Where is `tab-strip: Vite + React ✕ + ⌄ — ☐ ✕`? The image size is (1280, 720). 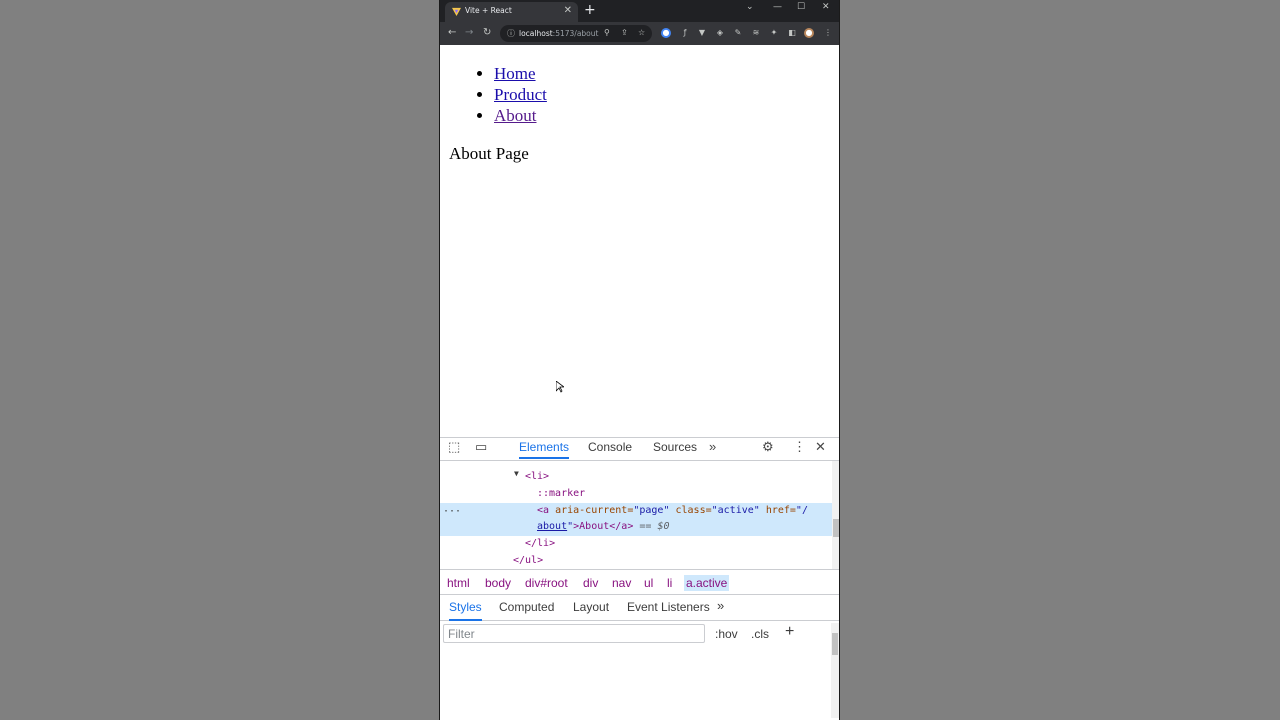 tab-strip: Vite + React ✕ + ⌄ — ☐ ✕ is located at coordinates (639, 11).